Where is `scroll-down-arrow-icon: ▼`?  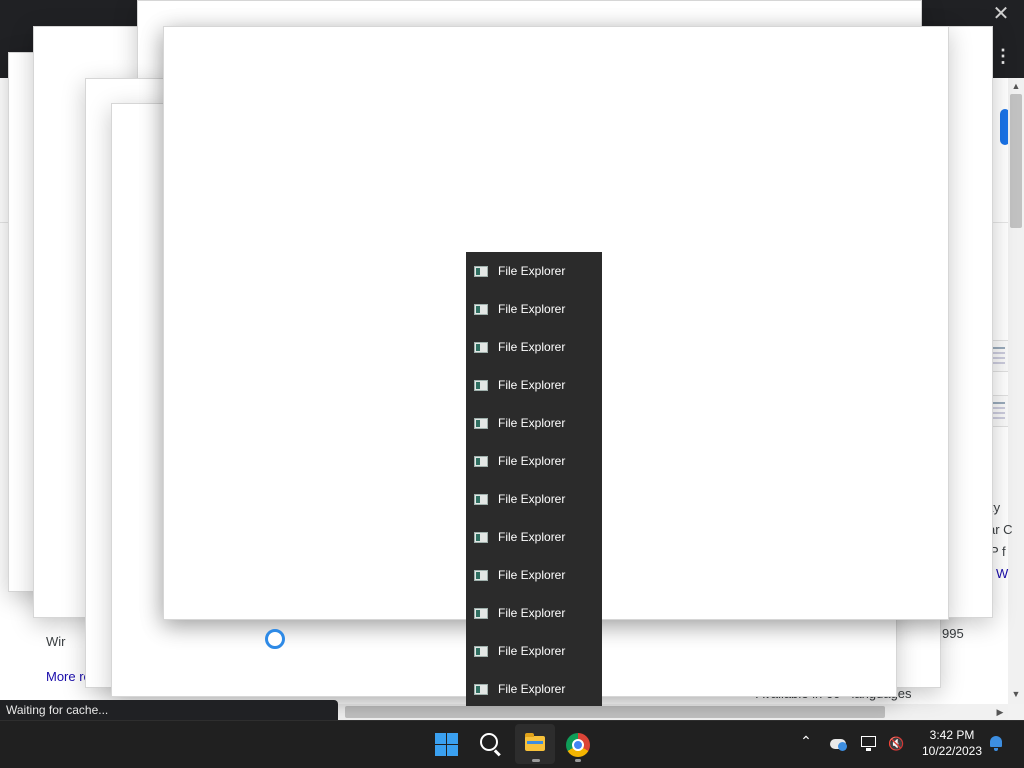 scroll-down-arrow-icon: ▼ is located at coordinates (1016, 694).